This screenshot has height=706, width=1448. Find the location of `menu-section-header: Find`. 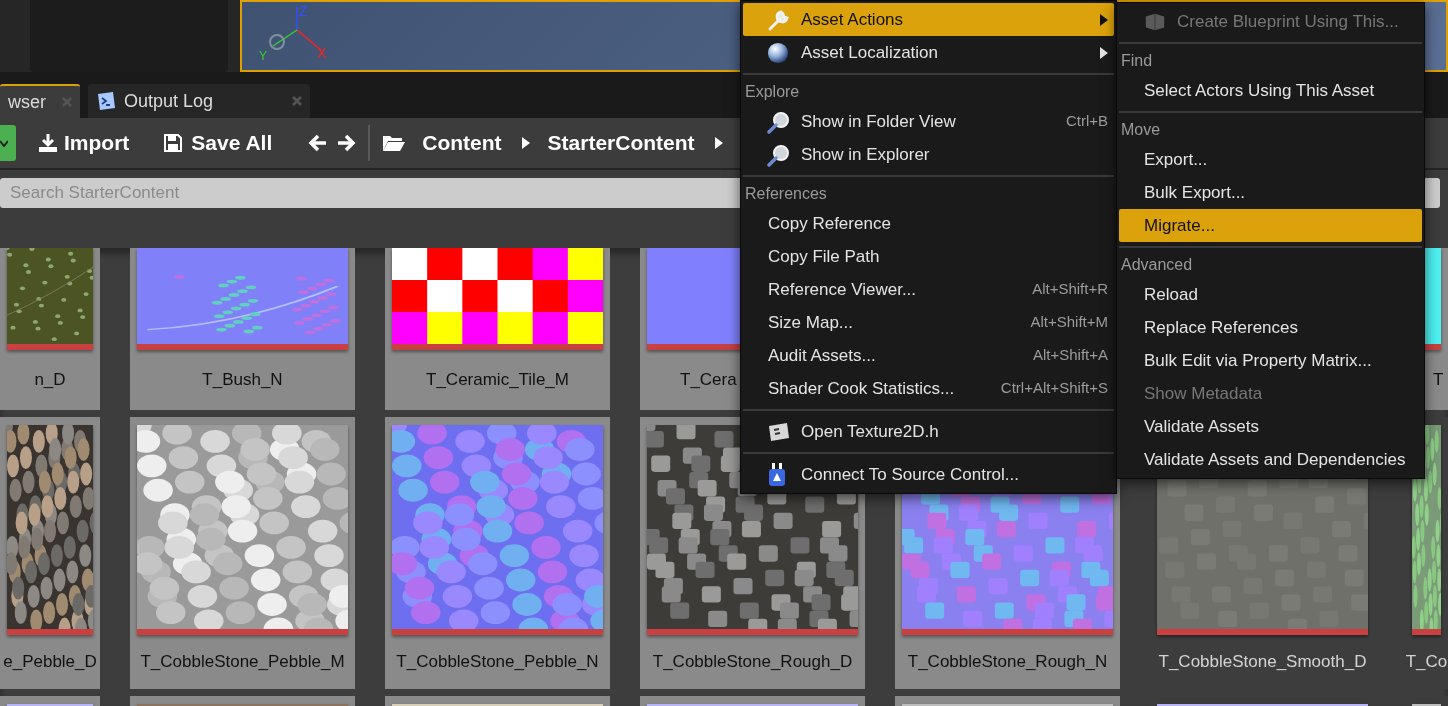

menu-section-header: Find is located at coordinates (1137, 61).